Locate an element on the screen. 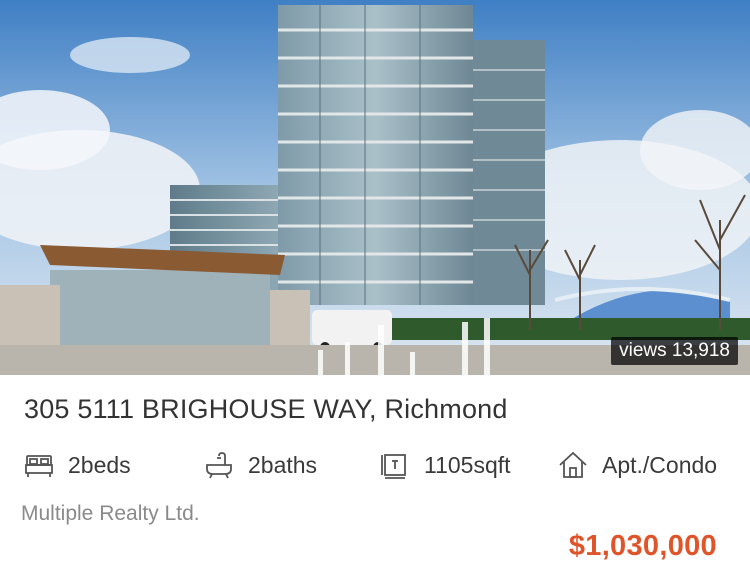 This screenshot has height=587, width=750. area-label: 1105sqft is located at coordinates (467, 464).